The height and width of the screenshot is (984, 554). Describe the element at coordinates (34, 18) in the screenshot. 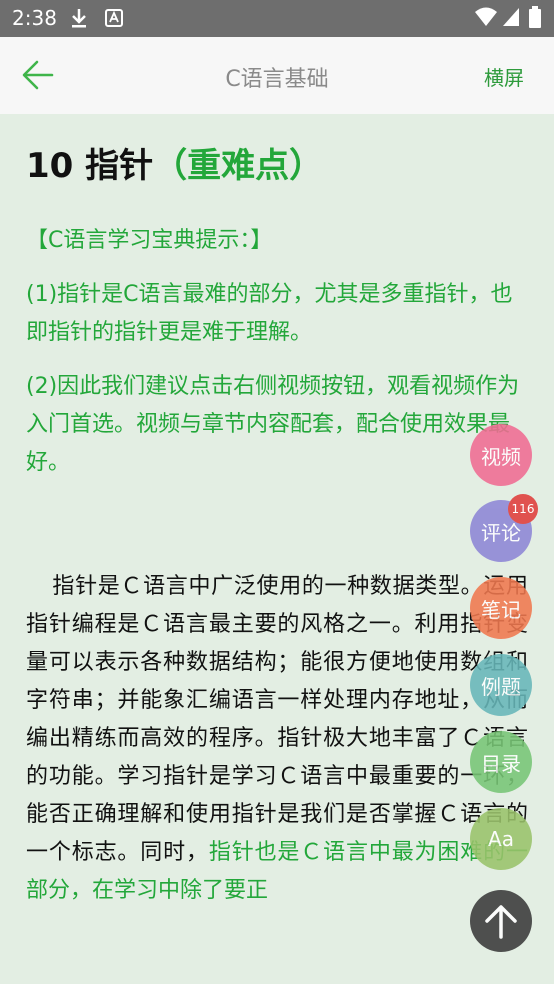

I see `status-time: 2:38` at that location.